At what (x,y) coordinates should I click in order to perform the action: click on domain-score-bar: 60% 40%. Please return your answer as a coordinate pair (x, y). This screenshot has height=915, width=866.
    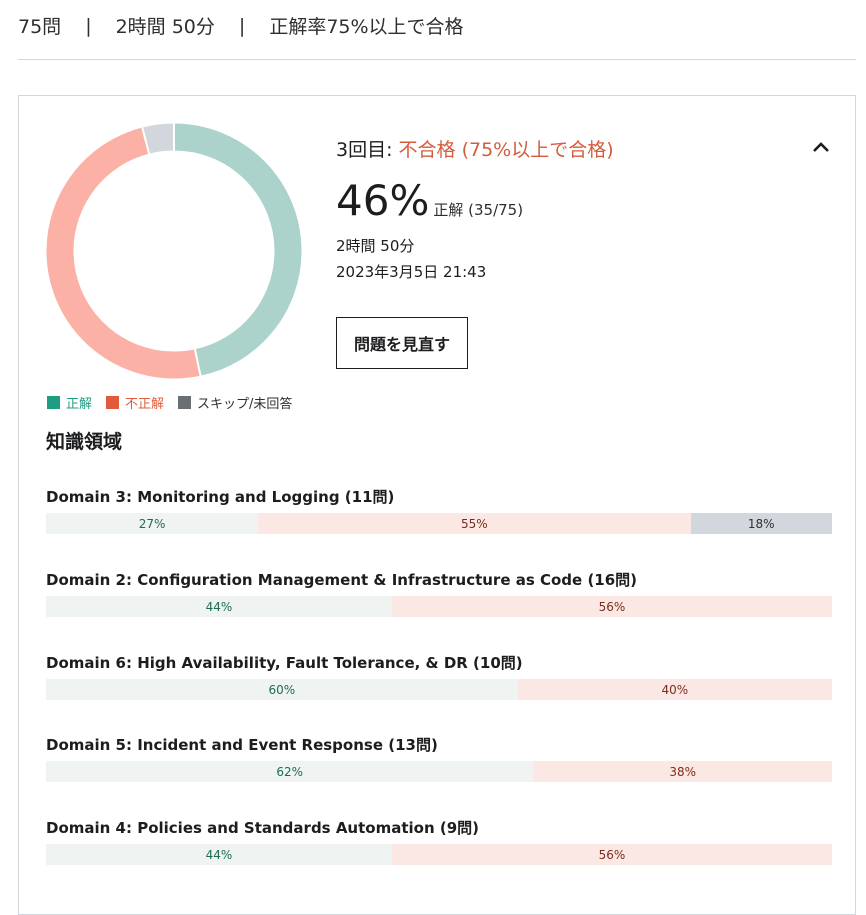
    Looking at the image, I should click on (439, 689).